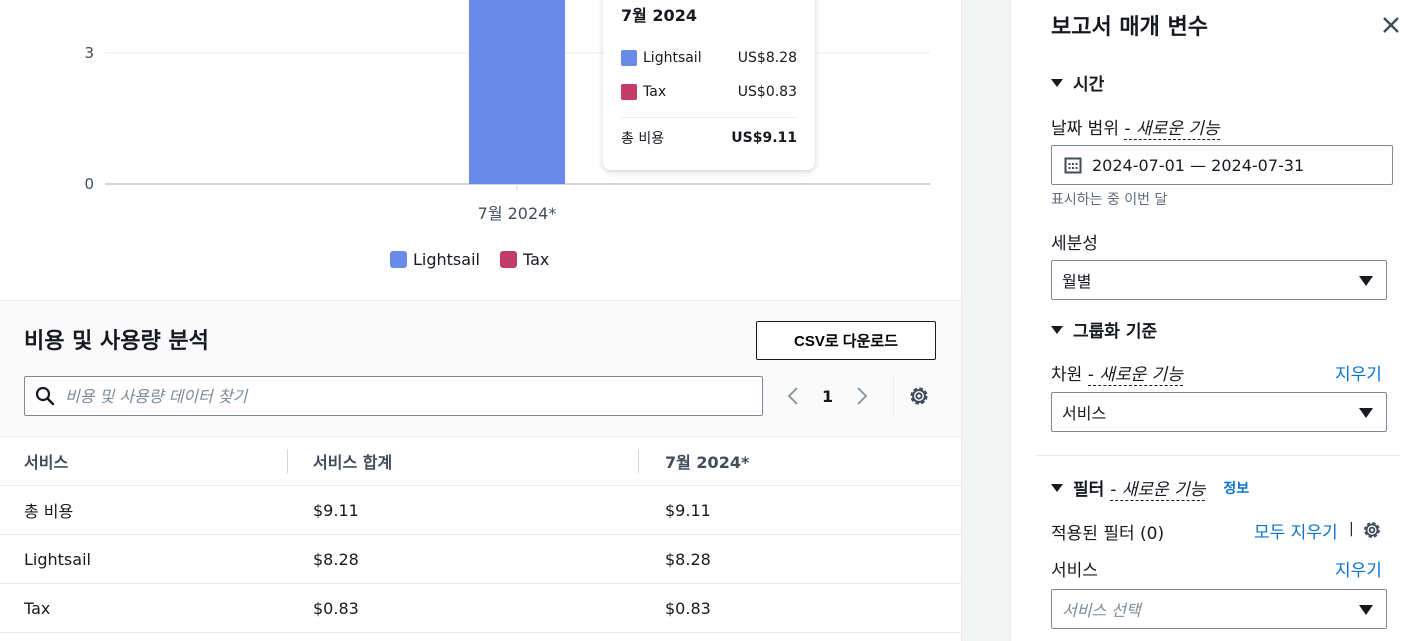 This screenshot has width=1424, height=641. What do you see at coordinates (89, 184) in the screenshot?
I see `y-tick-label: 0` at bounding box center [89, 184].